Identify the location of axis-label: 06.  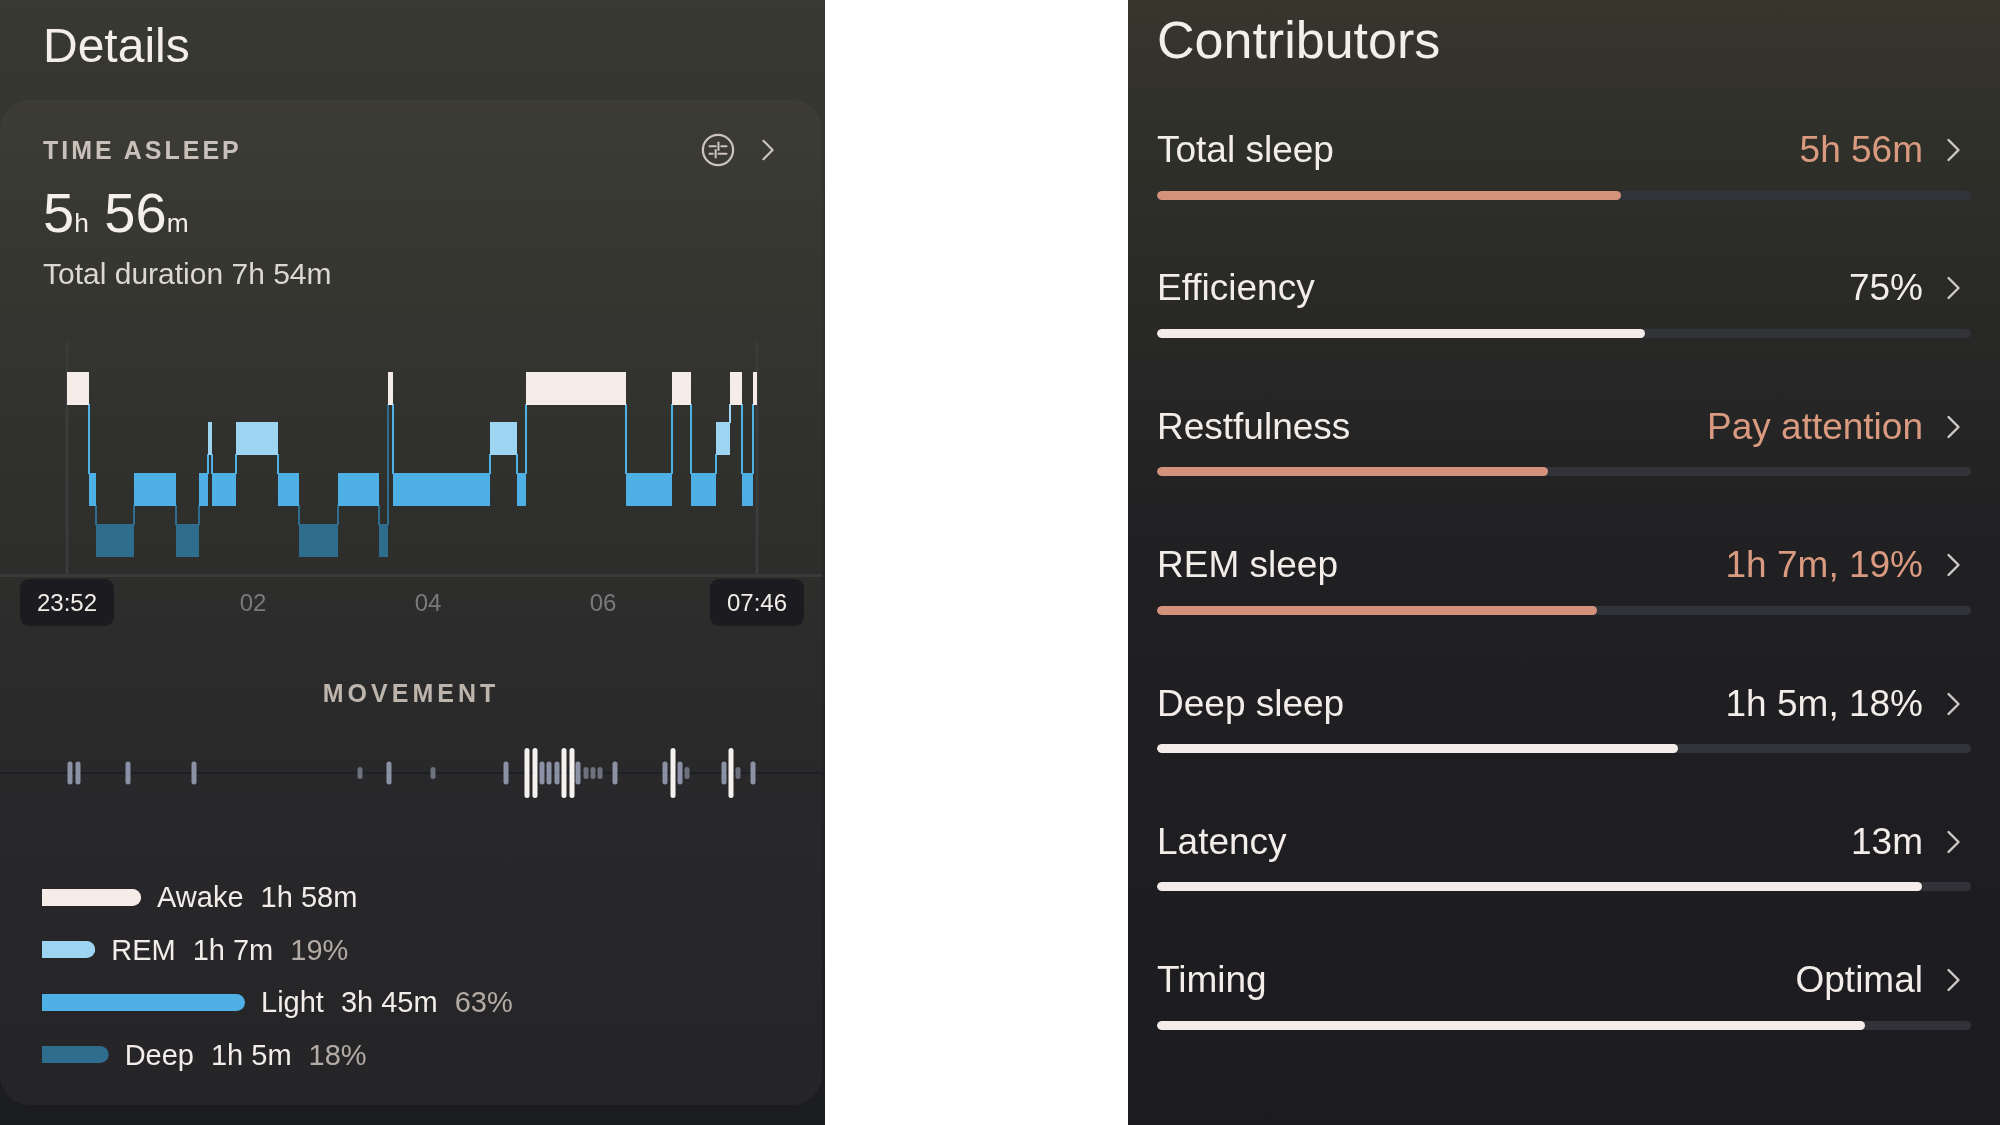
(603, 603).